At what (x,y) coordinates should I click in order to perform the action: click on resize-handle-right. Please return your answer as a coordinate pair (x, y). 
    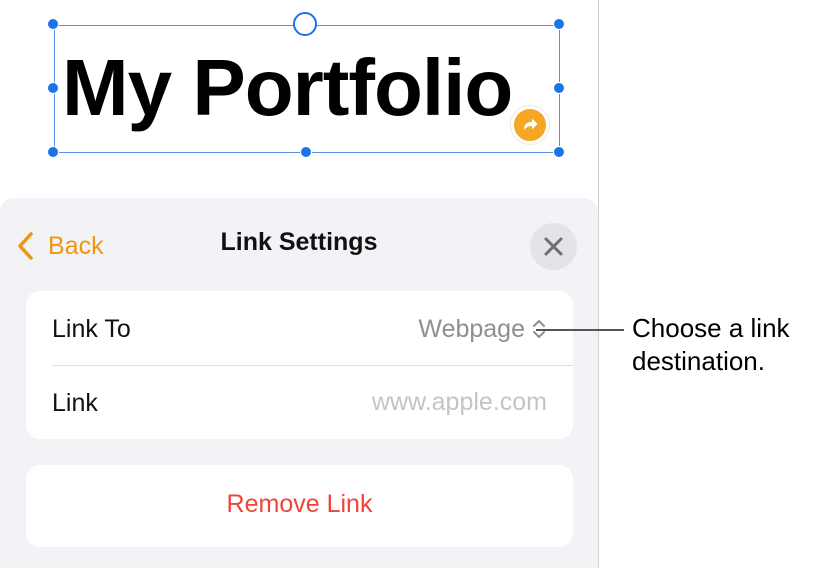
    Looking at the image, I should click on (559, 88).